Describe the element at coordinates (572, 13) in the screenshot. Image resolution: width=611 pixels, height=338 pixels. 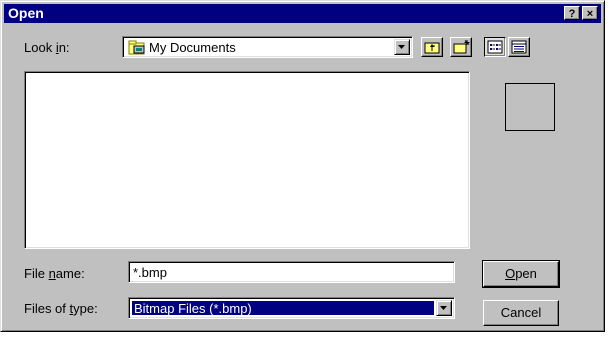
I see `help-button: ?` at that location.